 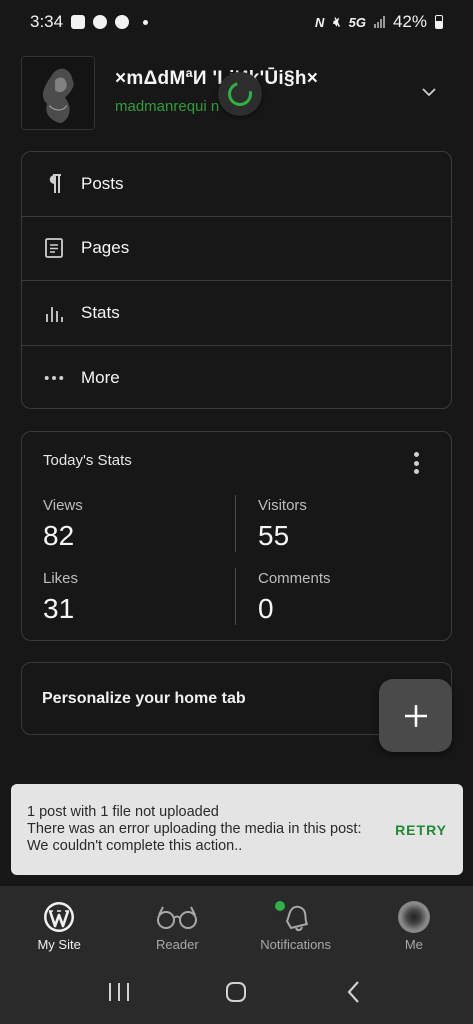 I want to click on glasses-icon, so click(x=177, y=917).